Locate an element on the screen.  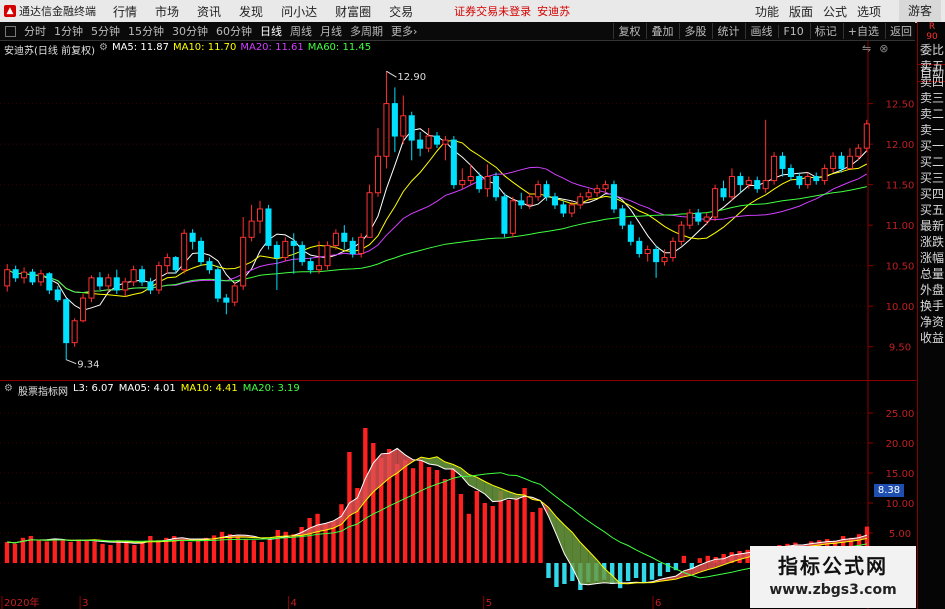
menu-gongneng: 功能 is located at coordinates (767, 11).